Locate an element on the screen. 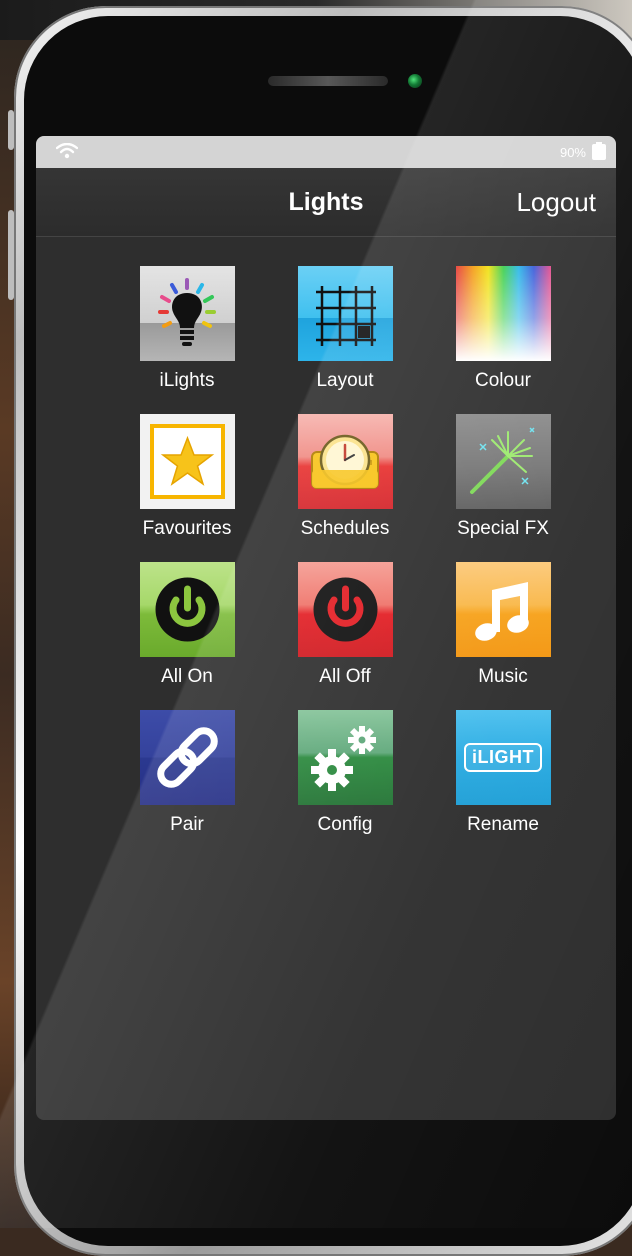  tile-all-on: All On is located at coordinates (187, 625).